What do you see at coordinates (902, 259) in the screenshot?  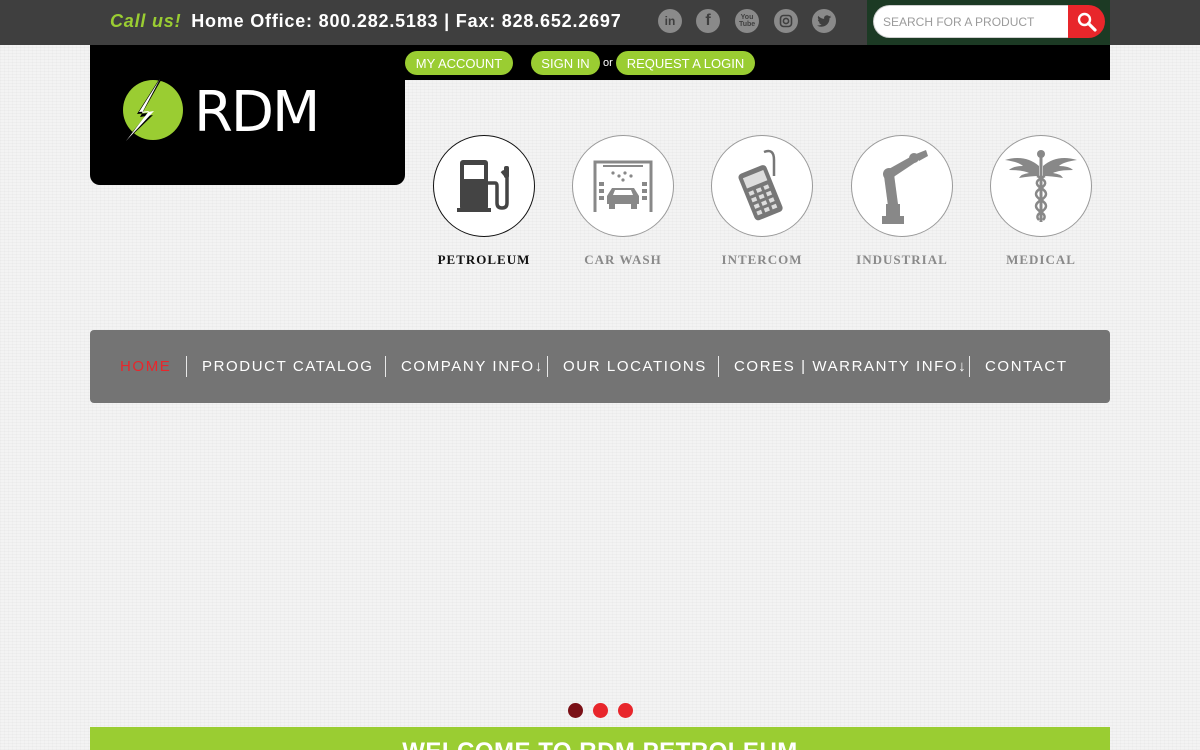 I see `category-label: INDUSTRIAL` at bounding box center [902, 259].